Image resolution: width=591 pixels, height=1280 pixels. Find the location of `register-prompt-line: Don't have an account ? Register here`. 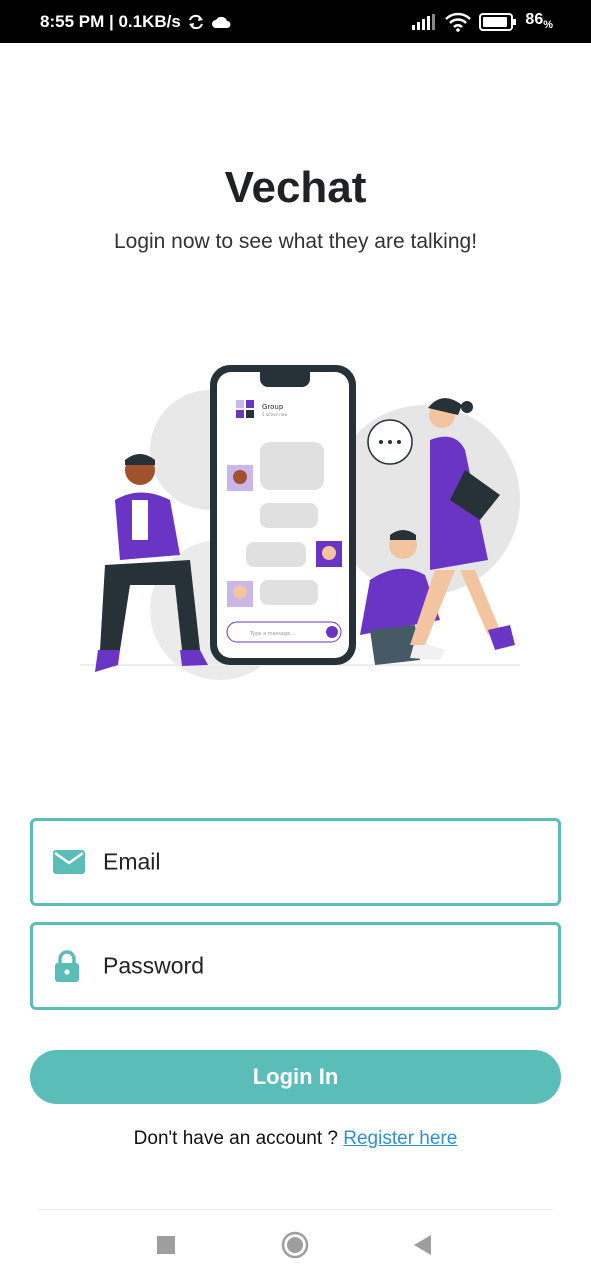

register-prompt-line: Don't have an account ? Register here is located at coordinates (295, 1139).